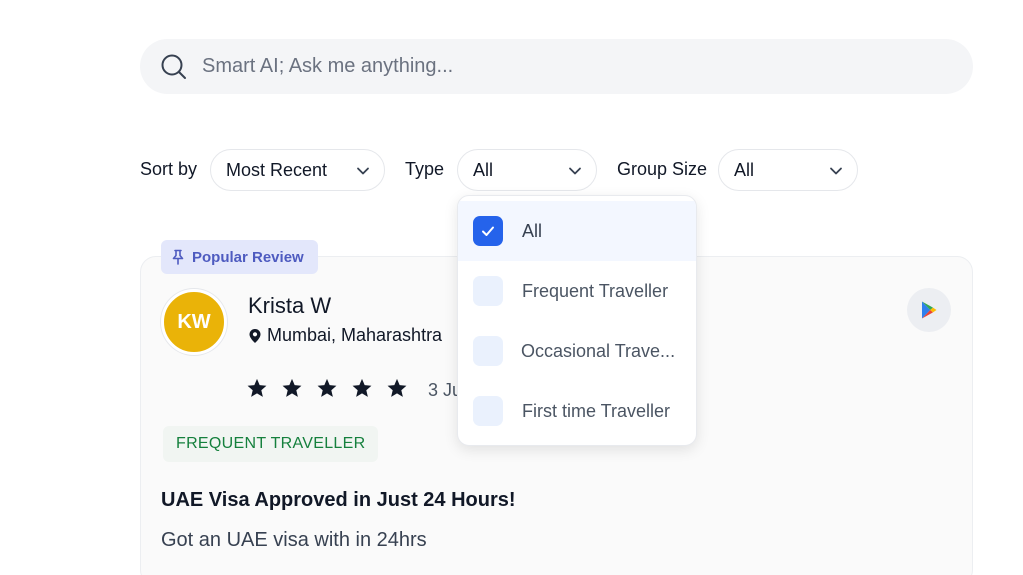 The image size is (1023, 575). I want to click on star-rating, so click(327, 388).